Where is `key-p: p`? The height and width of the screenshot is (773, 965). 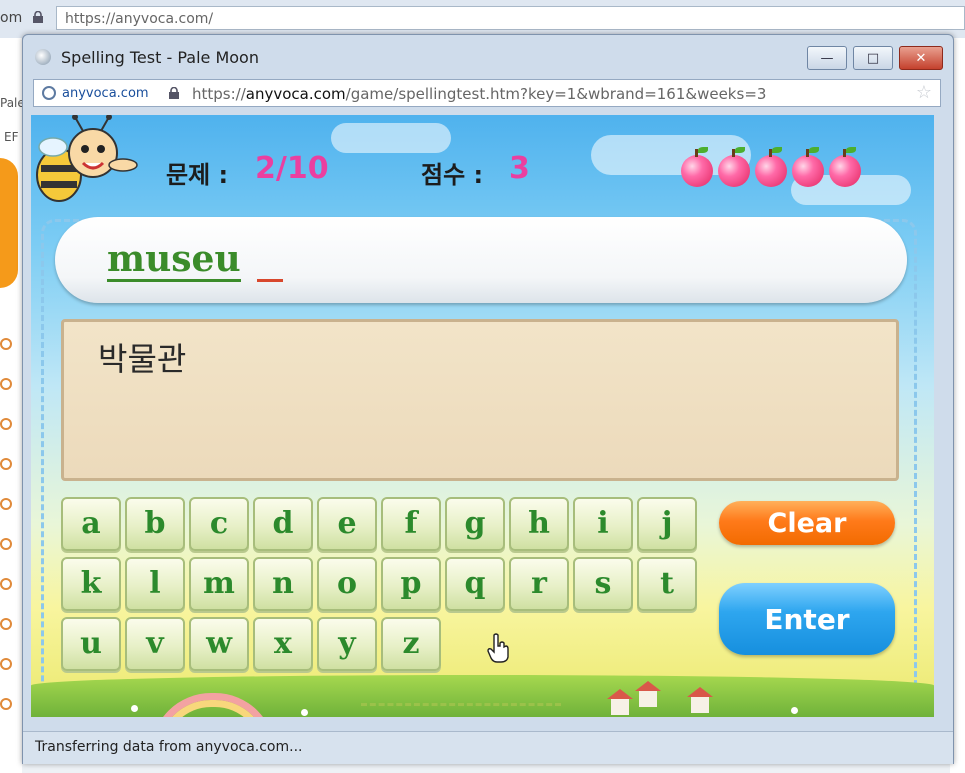 key-p: p is located at coordinates (411, 584).